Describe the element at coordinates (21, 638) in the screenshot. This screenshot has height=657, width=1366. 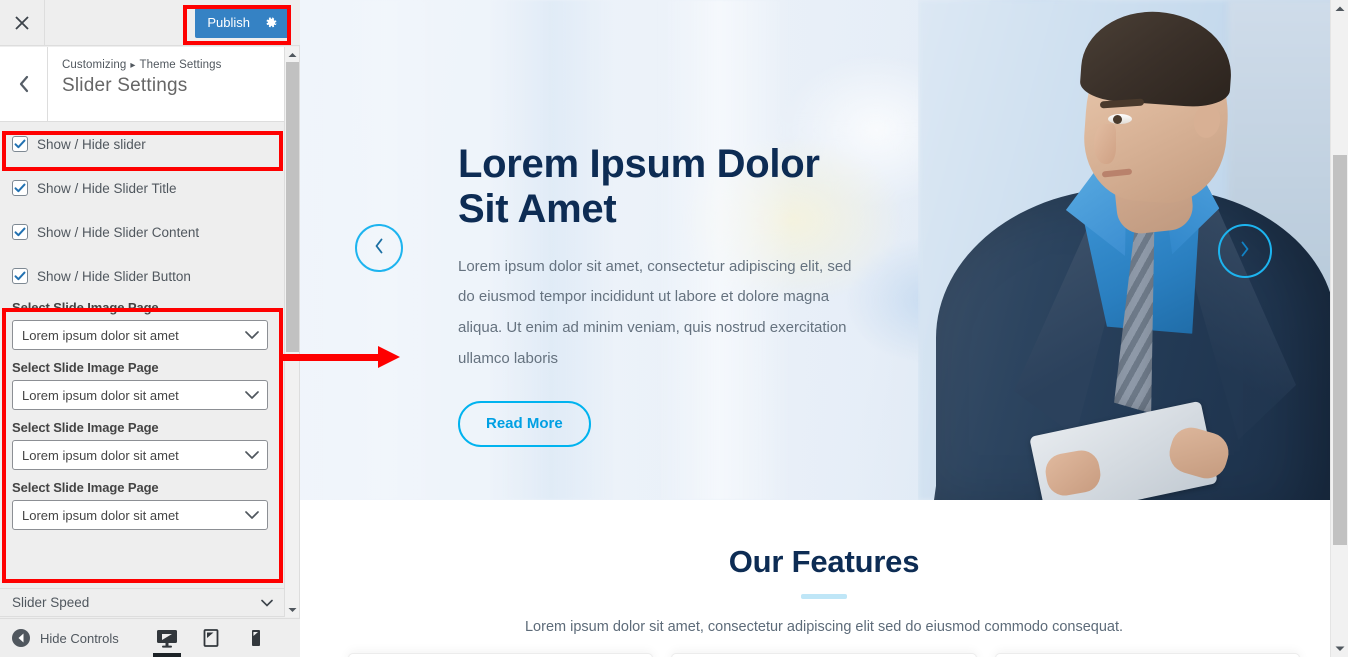
I see `collapse-arrow-icon` at that location.